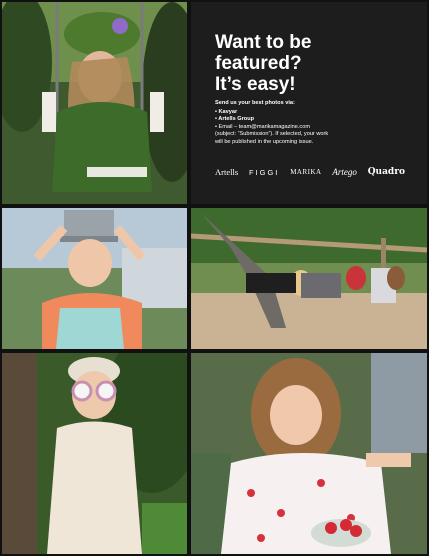  I want to click on logo-marika: MARIKA, so click(306, 172).